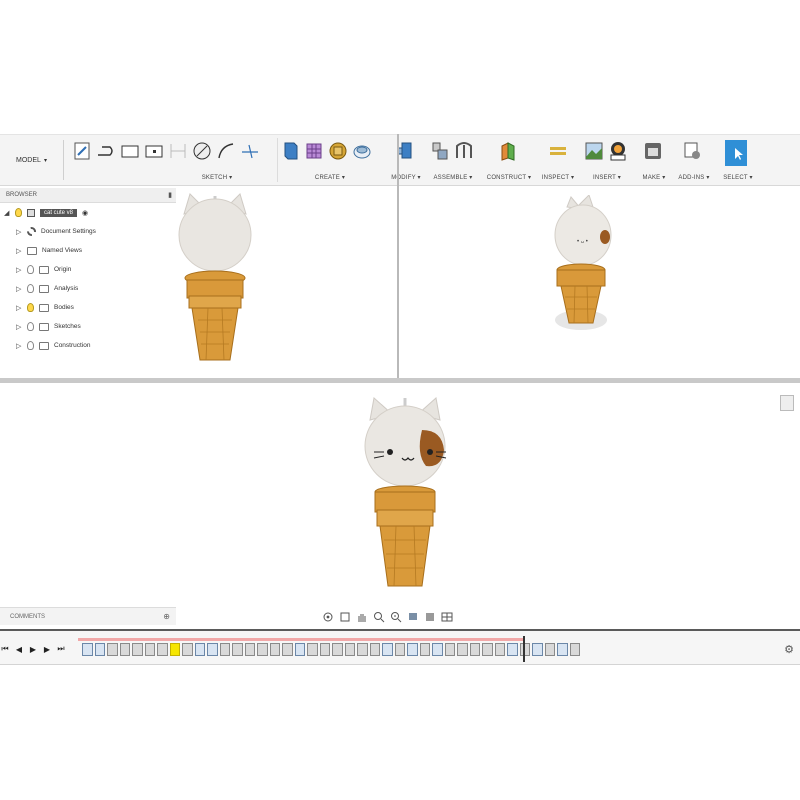 The height and width of the screenshot is (800, 800). What do you see at coordinates (88, 288) in the screenshot?
I see `browser-item-analysis: ▷ Analysis` at bounding box center [88, 288].